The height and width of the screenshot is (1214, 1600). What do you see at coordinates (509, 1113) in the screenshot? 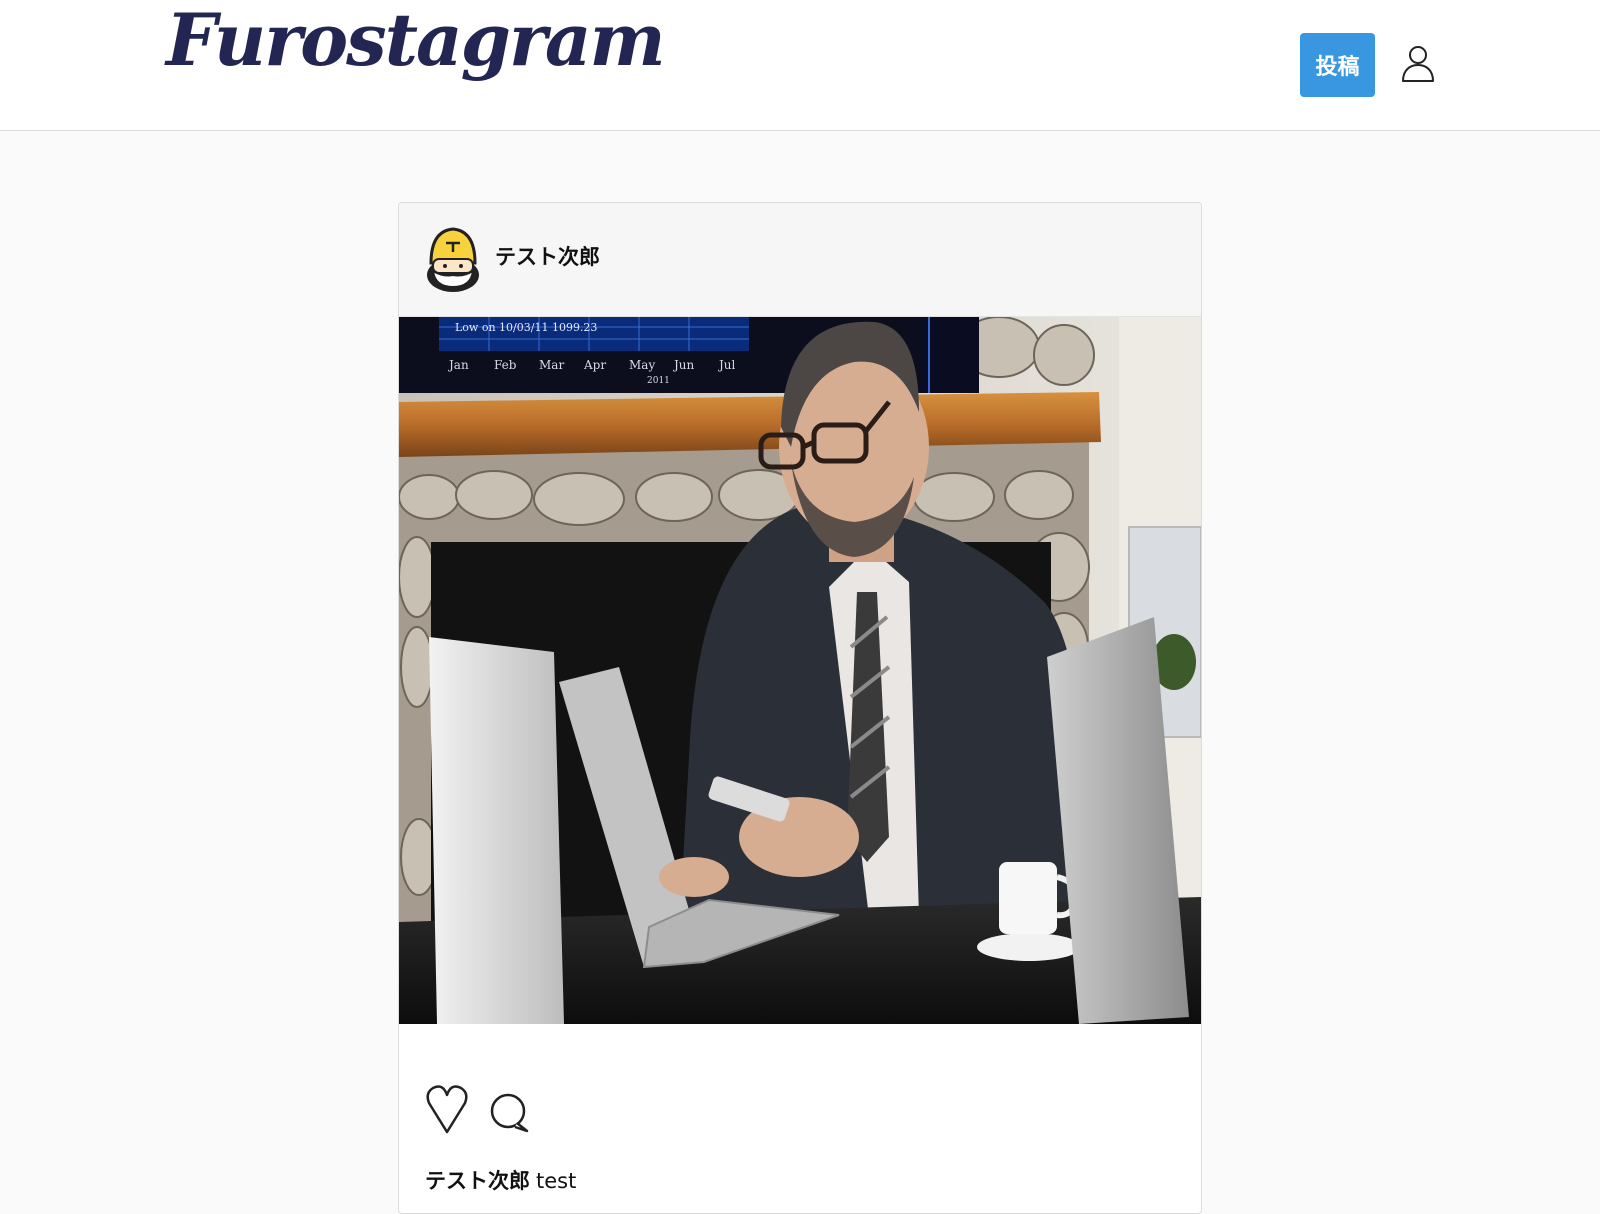
I see `comment-icon` at bounding box center [509, 1113].